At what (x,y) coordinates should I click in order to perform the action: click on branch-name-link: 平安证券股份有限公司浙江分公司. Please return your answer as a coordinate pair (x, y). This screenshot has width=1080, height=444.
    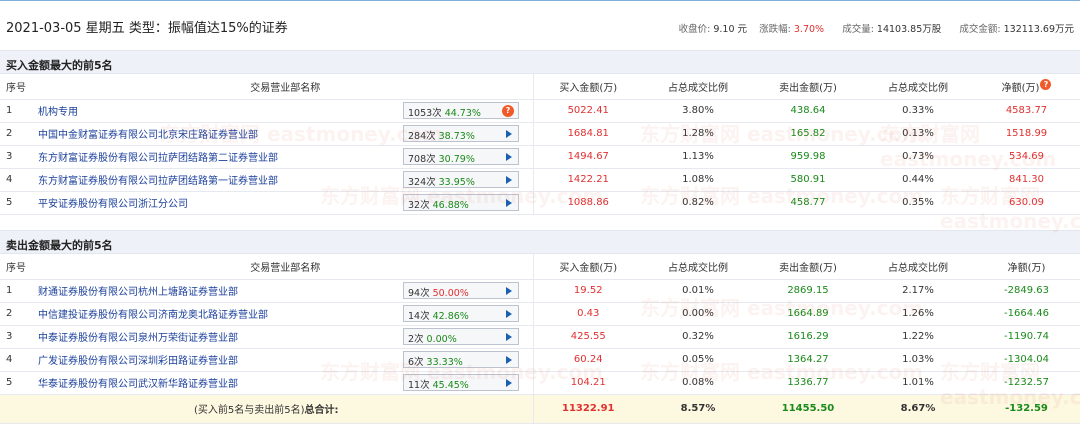
    Looking at the image, I should click on (219, 203).